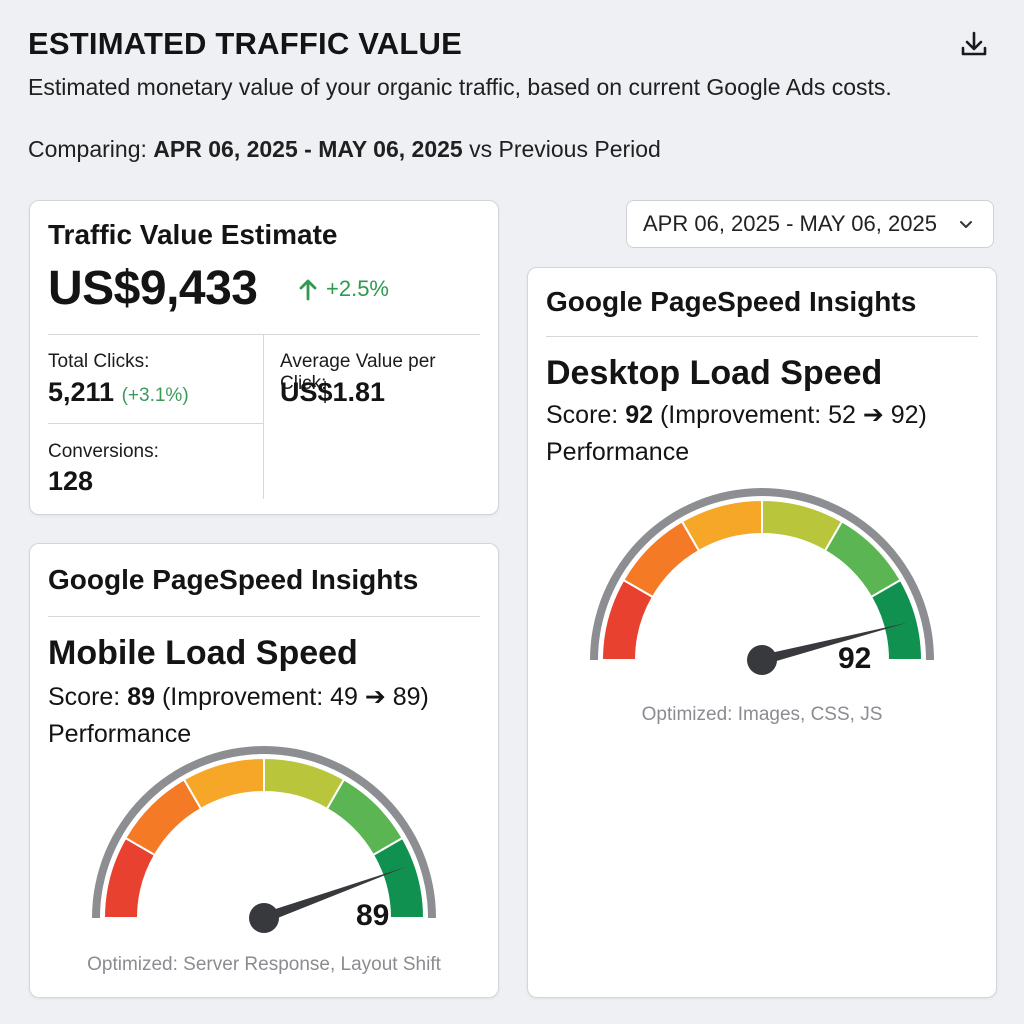 This screenshot has width=1024, height=1024. I want to click on metrics-divider-horizontal, so click(155, 423).